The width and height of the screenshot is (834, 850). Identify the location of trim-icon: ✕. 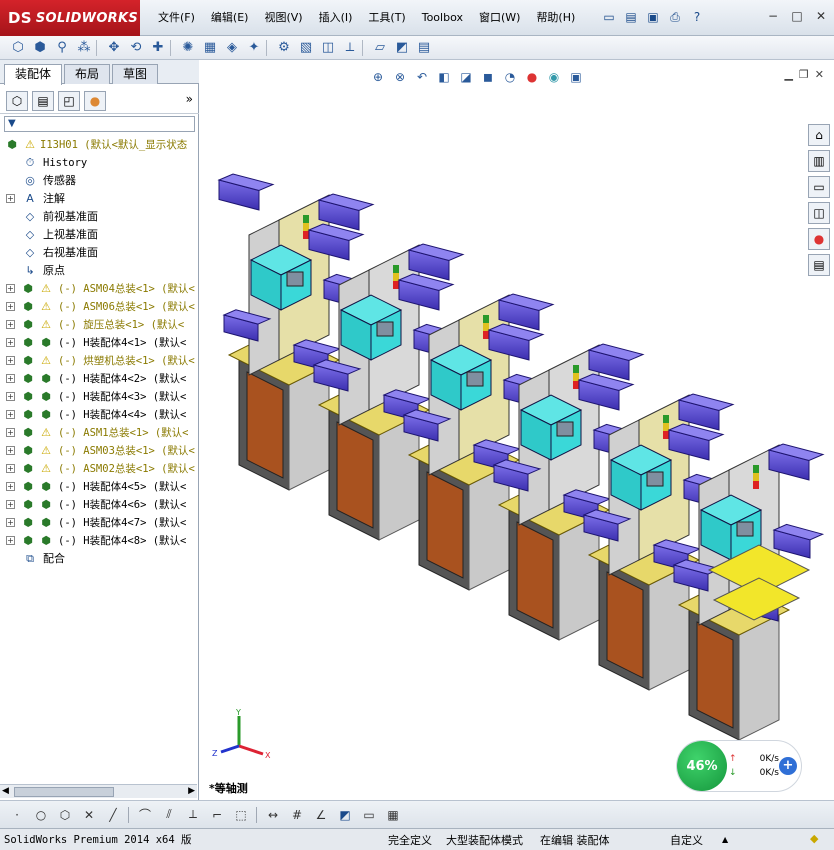
(89, 815).